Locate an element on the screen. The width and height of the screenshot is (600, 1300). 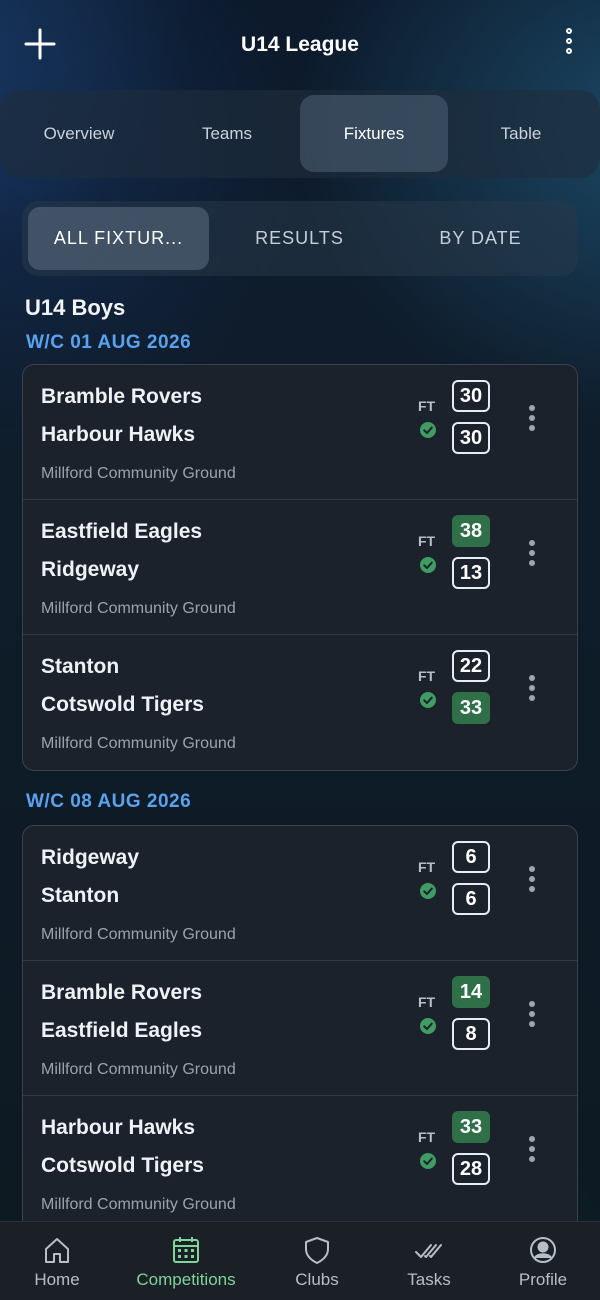
more-options-icon is located at coordinates (569, 45).